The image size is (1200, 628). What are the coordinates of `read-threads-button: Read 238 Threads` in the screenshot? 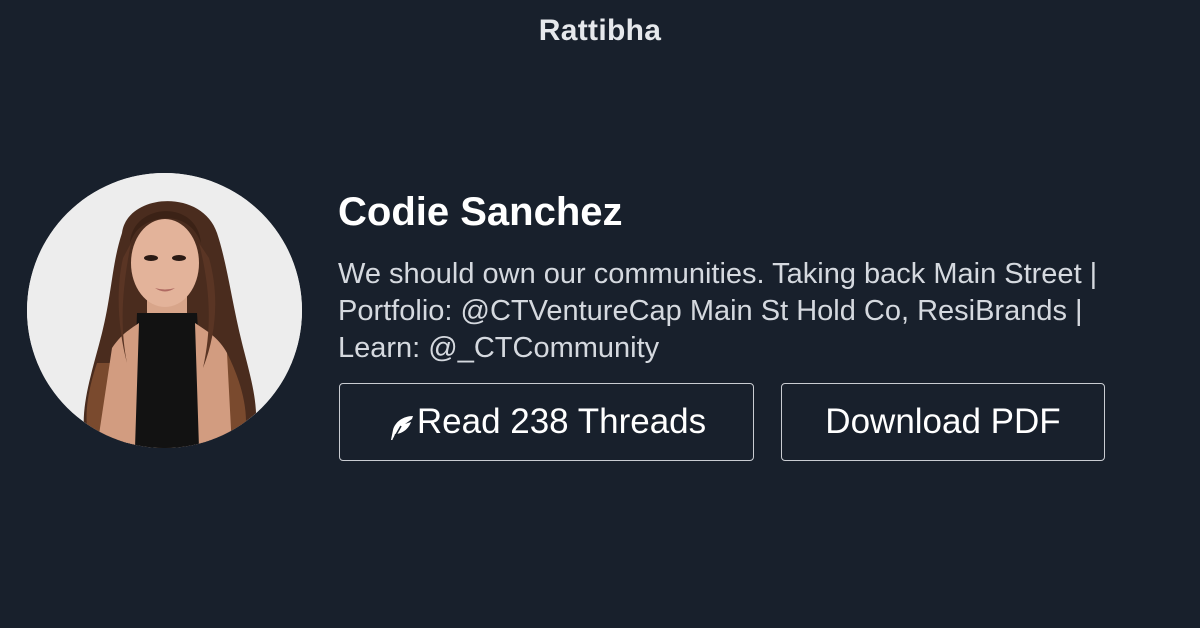 It's located at (546, 422).